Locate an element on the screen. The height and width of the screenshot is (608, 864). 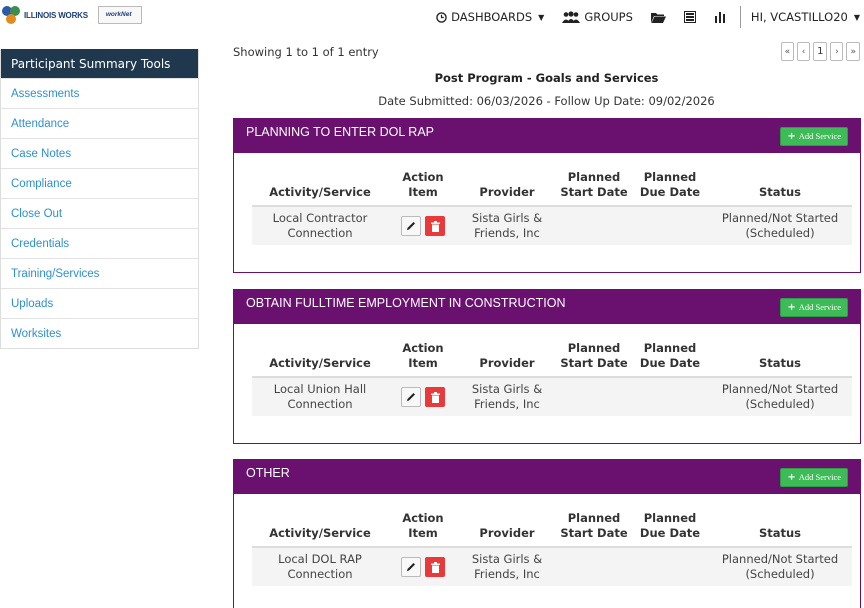
goal-title: PLANNING TO ENTER DOL RAP is located at coordinates (340, 132).